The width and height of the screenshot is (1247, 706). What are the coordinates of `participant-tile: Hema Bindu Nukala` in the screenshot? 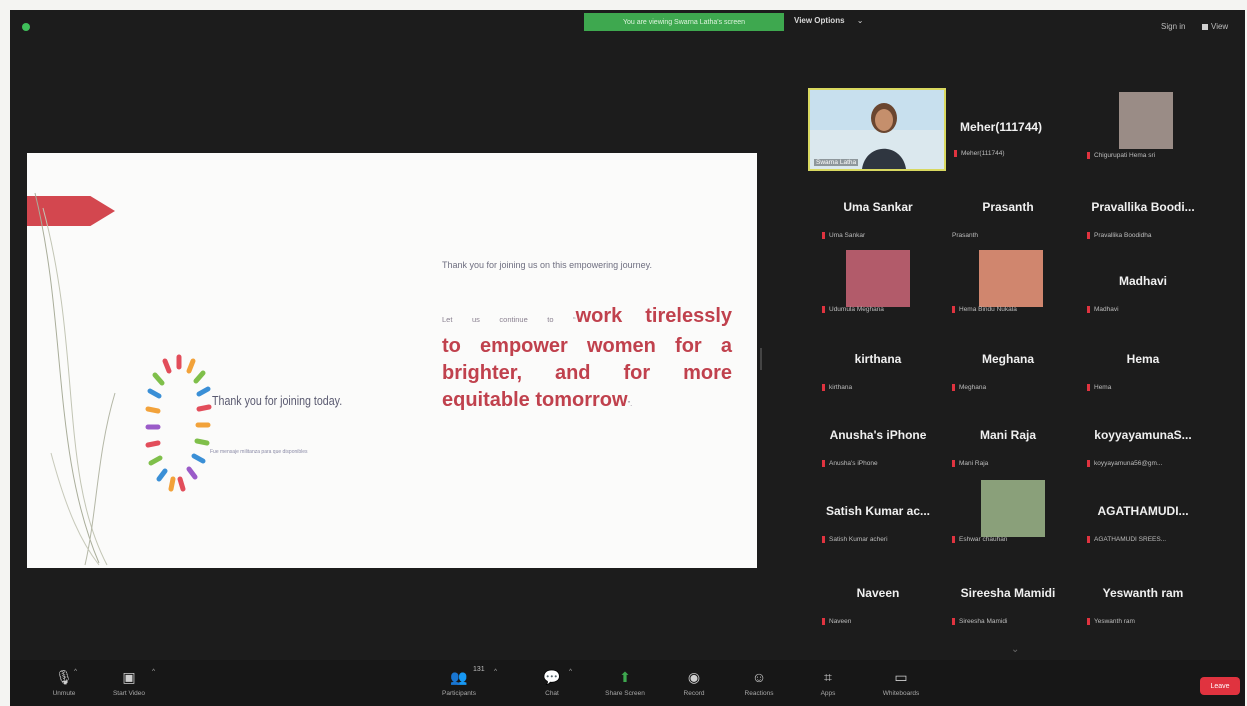 It's located at (1008, 285).